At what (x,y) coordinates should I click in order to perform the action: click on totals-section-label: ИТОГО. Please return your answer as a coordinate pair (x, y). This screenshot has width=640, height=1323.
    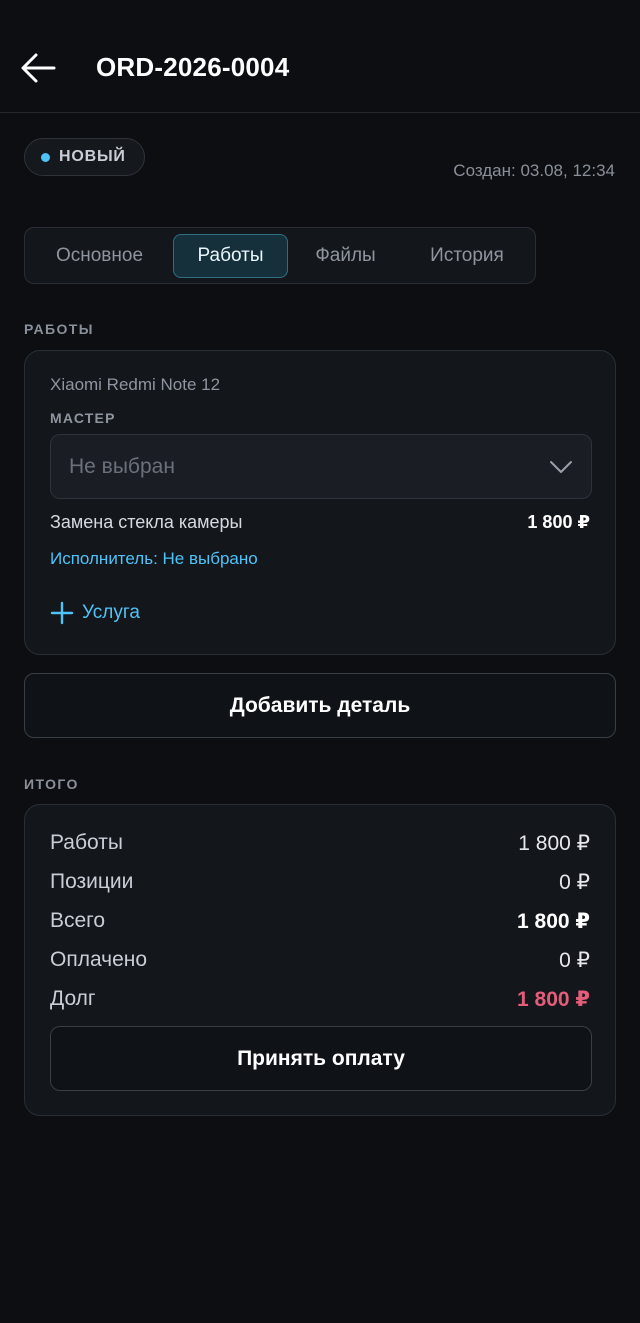
    Looking at the image, I should click on (51, 784).